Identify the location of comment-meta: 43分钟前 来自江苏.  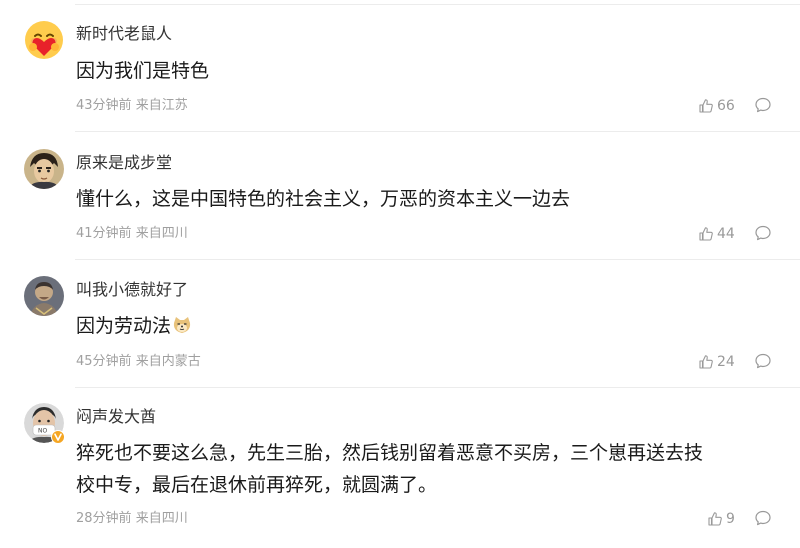
(132, 106).